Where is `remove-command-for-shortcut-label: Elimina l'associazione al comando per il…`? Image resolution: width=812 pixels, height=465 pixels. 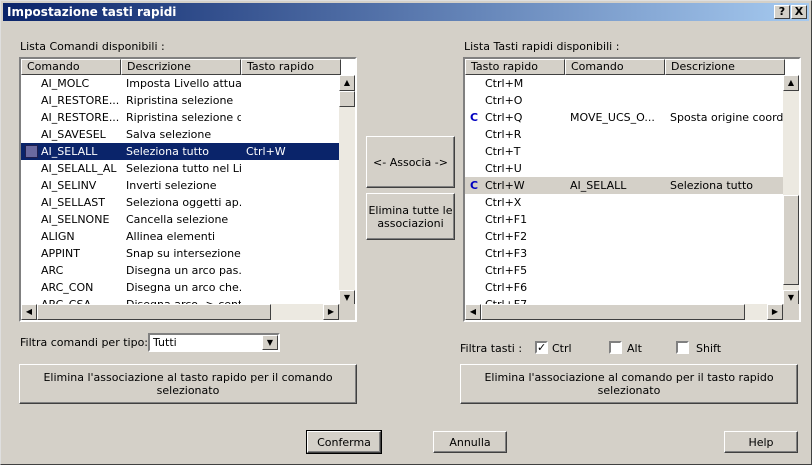
remove-command-for-shortcut-label: Elimina l'associazione al comando per il… is located at coordinates (629, 384).